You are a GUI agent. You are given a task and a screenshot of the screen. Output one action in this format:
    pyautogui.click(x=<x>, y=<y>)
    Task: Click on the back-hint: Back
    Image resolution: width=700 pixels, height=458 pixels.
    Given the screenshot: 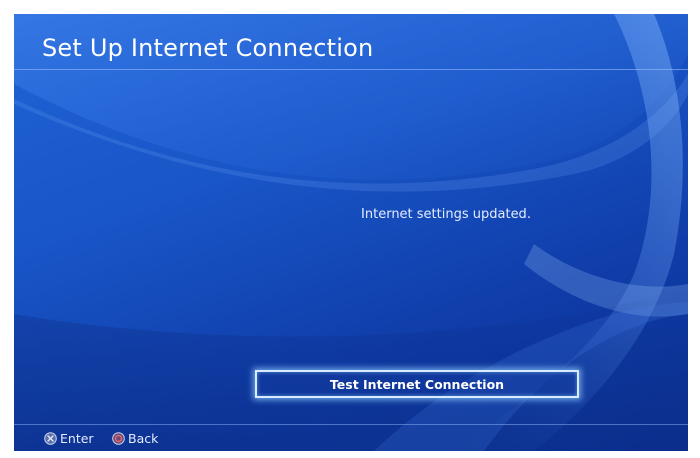 What is the action you would take?
    pyautogui.click(x=135, y=438)
    